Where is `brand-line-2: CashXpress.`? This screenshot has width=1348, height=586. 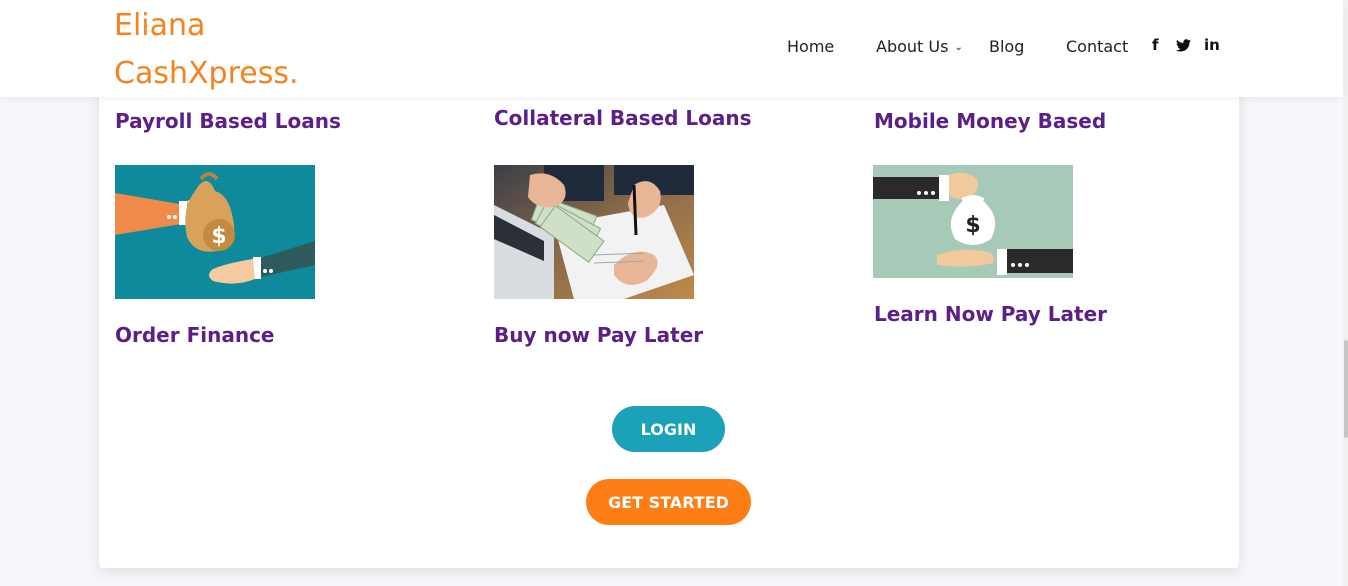
brand-line-2: CashXpress. is located at coordinates (206, 73).